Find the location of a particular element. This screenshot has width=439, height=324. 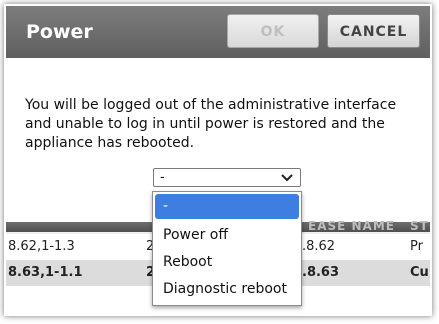

power-action-select: - is located at coordinates (227, 177).